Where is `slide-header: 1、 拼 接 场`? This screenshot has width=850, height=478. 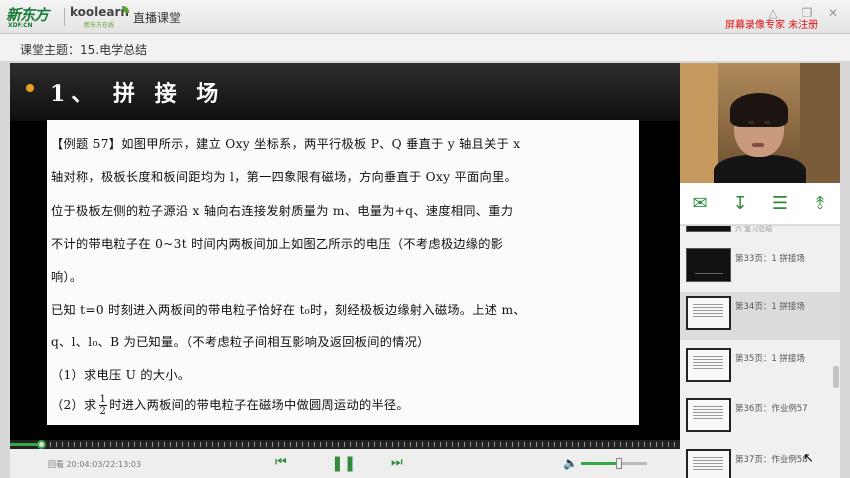 slide-header: 1、 拼 接 场 is located at coordinates (345, 92).